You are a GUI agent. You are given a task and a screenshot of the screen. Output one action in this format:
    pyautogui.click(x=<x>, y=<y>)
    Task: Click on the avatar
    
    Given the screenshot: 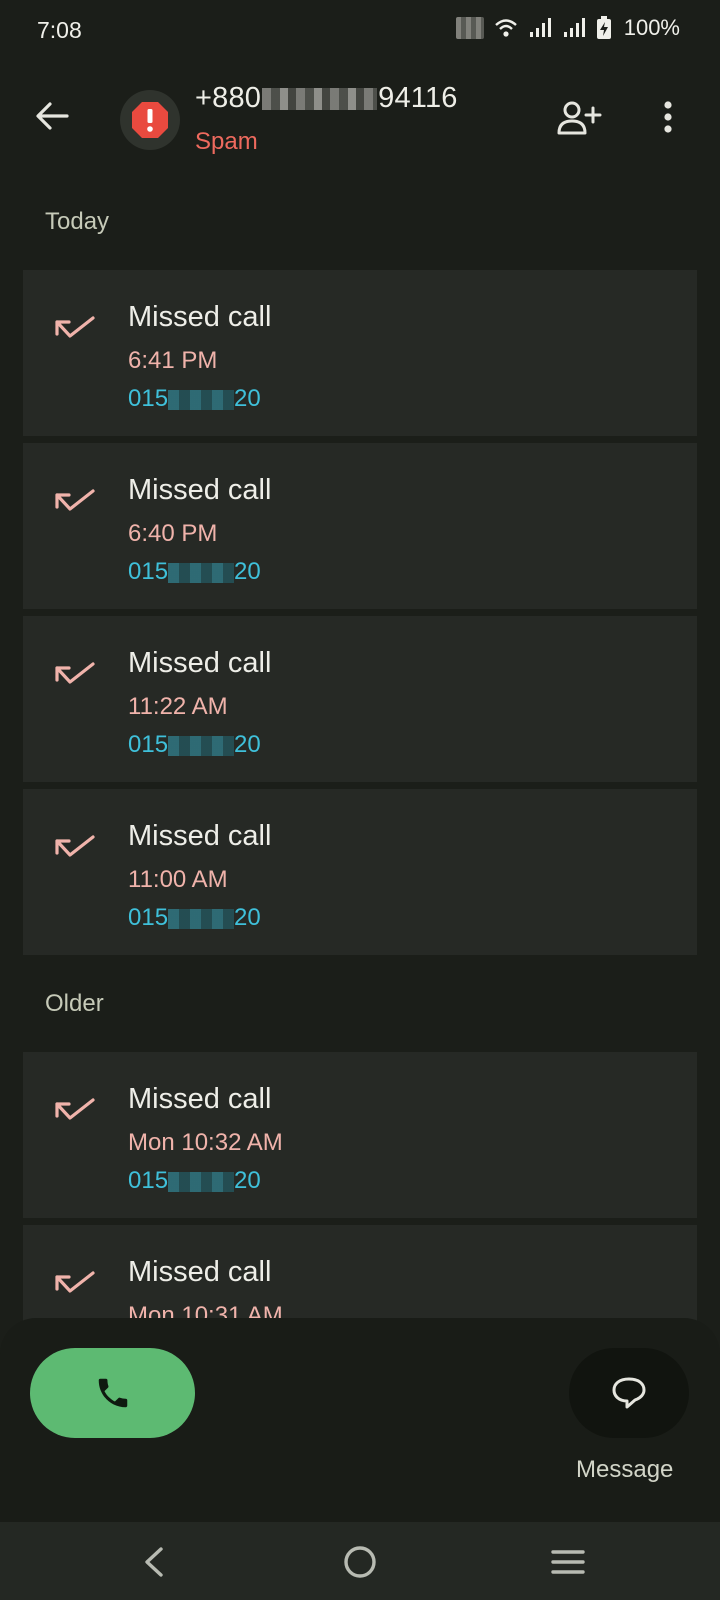 What is the action you would take?
    pyautogui.click(x=150, y=120)
    